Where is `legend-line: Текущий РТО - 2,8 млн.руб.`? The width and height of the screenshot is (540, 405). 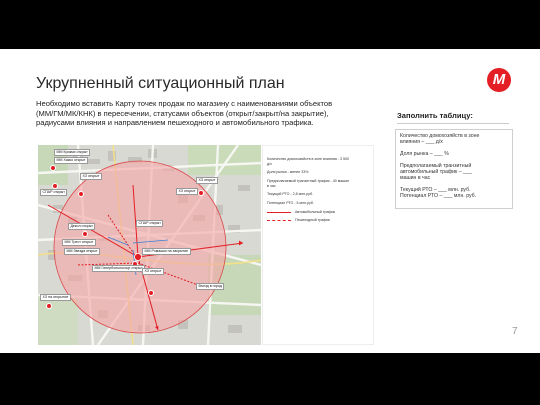
legend-line: Текущий РТО - 2,8 млн.руб. is located at coordinates (290, 194).